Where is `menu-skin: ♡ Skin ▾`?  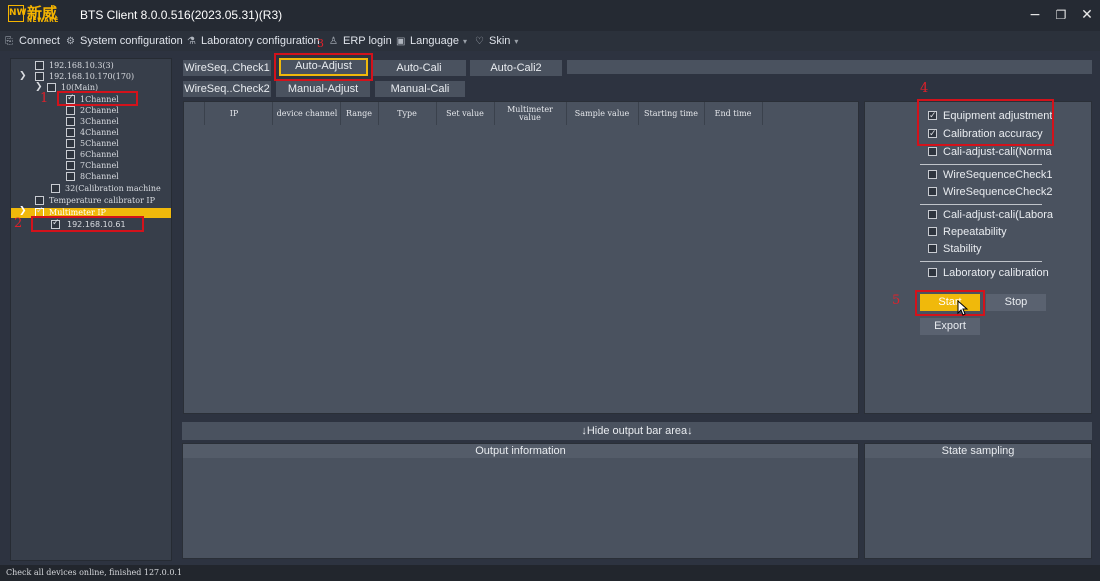 menu-skin: ♡ Skin ▾ is located at coordinates (496, 41).